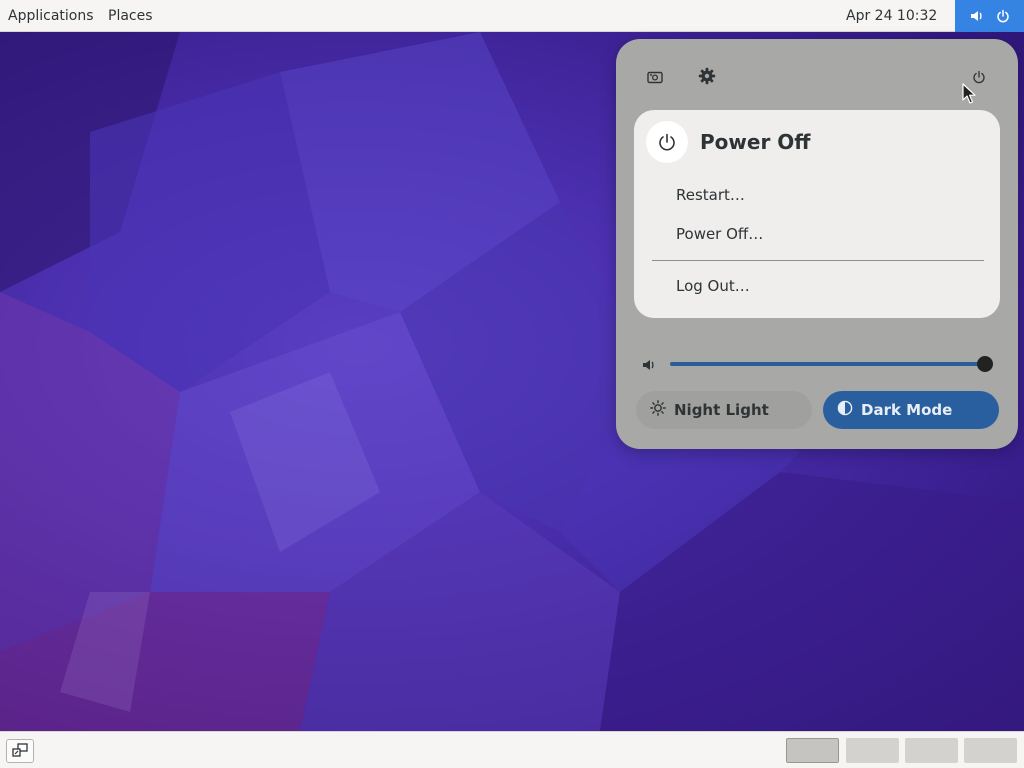  I want to click on volume-slider, so click(828, 364).